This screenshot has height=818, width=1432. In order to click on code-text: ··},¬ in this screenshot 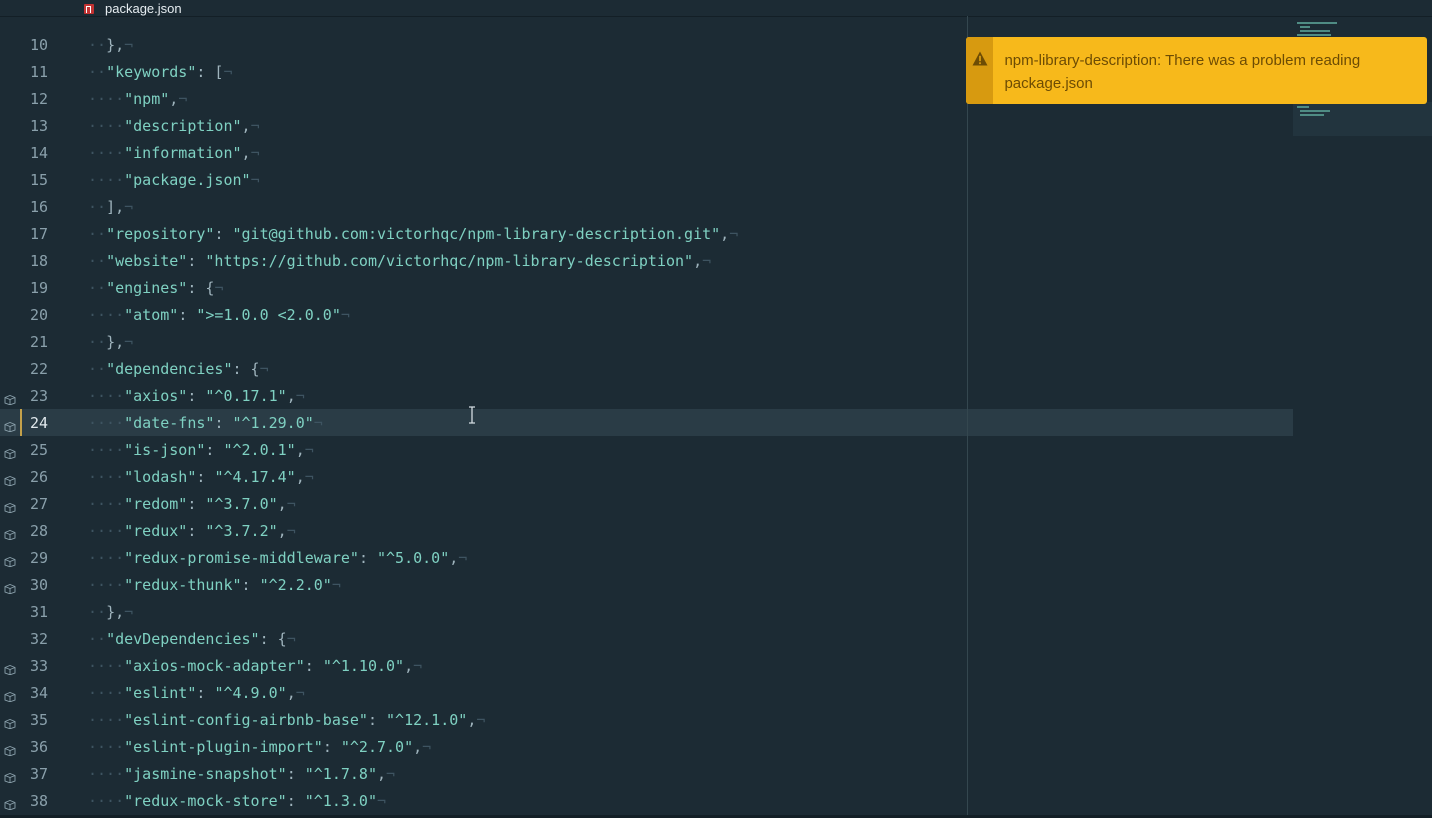, I will do `click(111, 45)`.